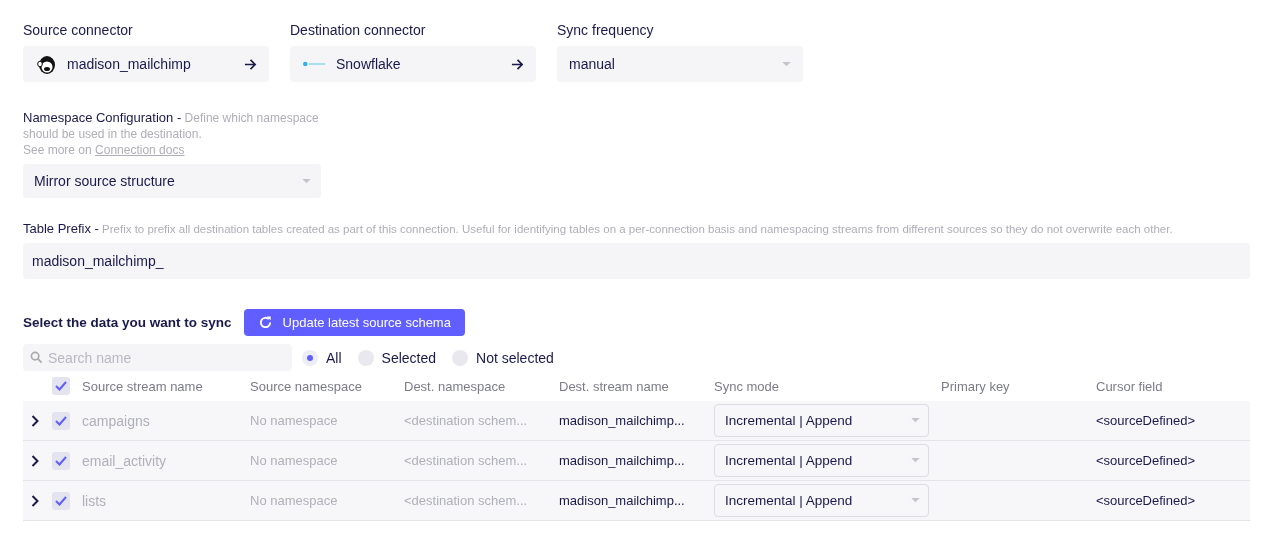 The image size is (1277, 553). Describe the element at coordinates (358, 30) in the screenshot. I see `field-label: Destination connector` at that location.